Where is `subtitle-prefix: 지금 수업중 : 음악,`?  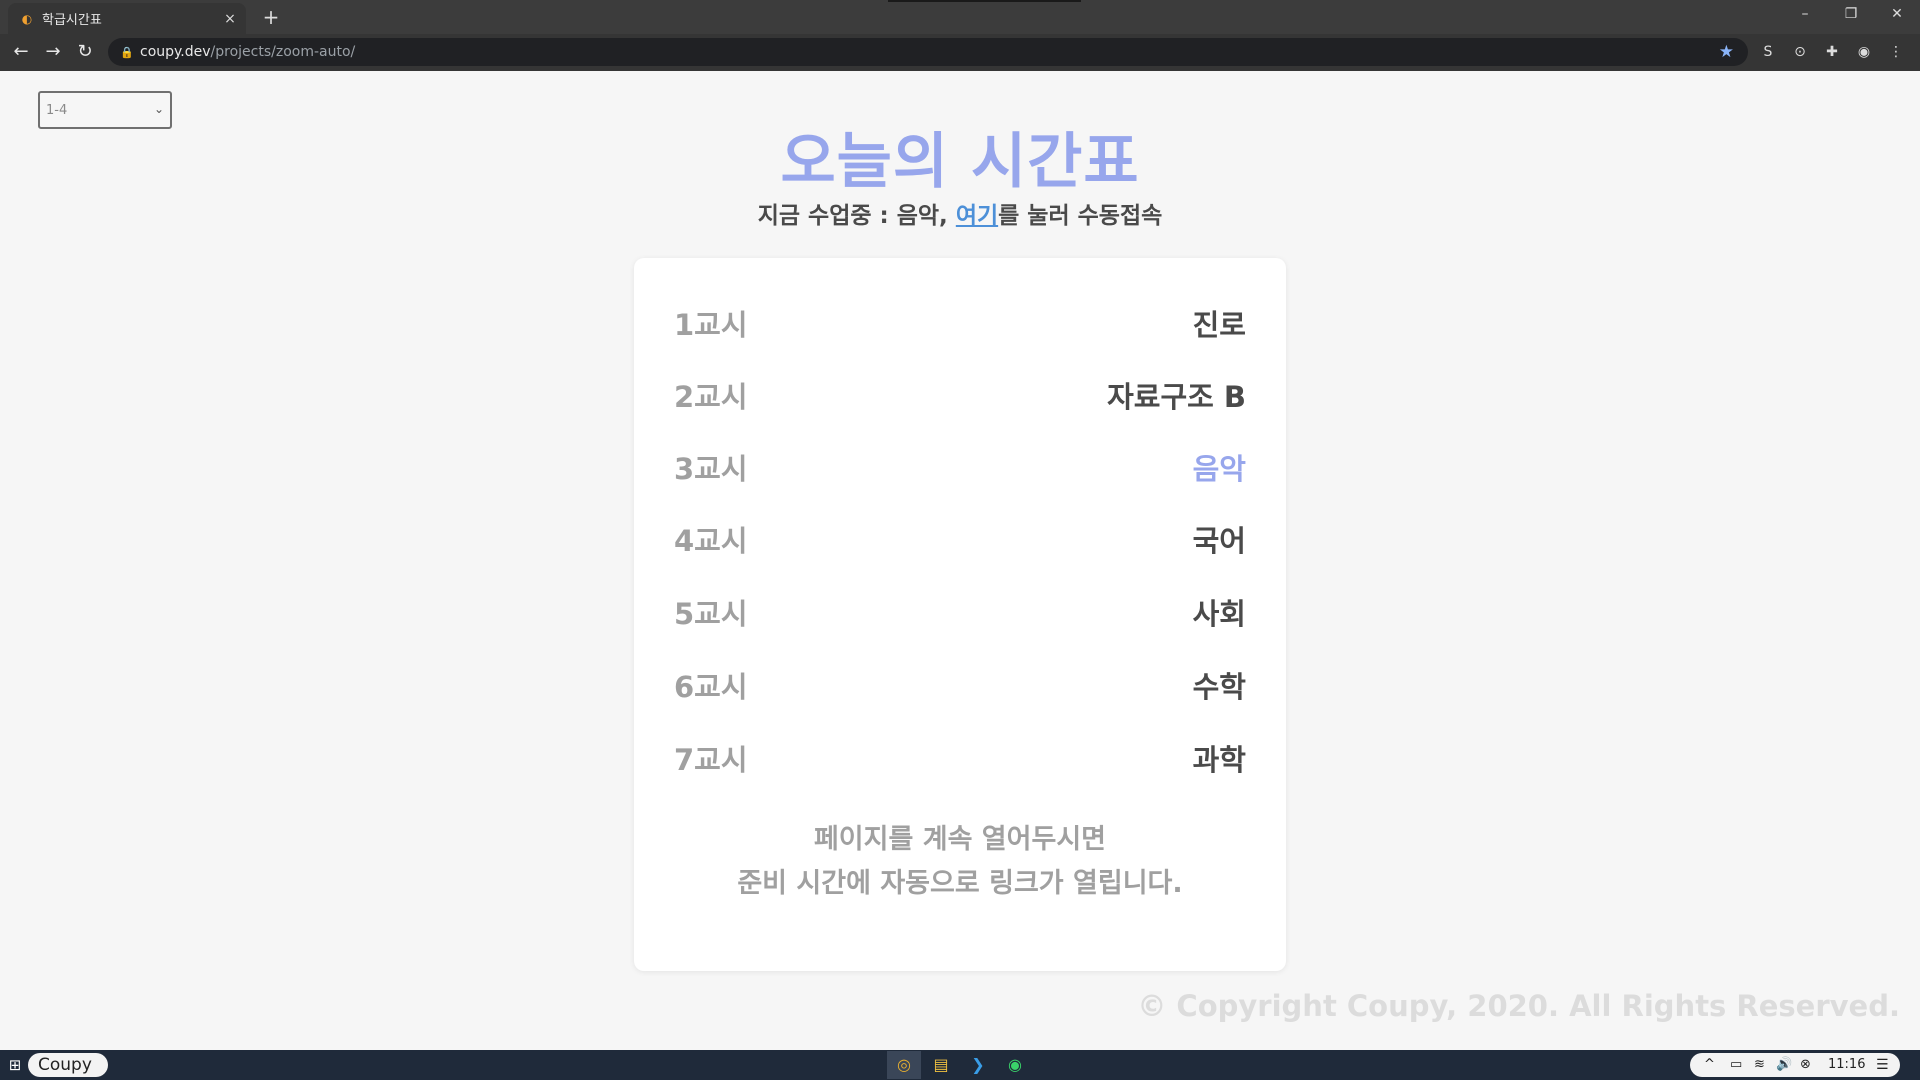
subtitle-prefix: 지금 수업중 : 음악, is located at coordinates (856, 216).